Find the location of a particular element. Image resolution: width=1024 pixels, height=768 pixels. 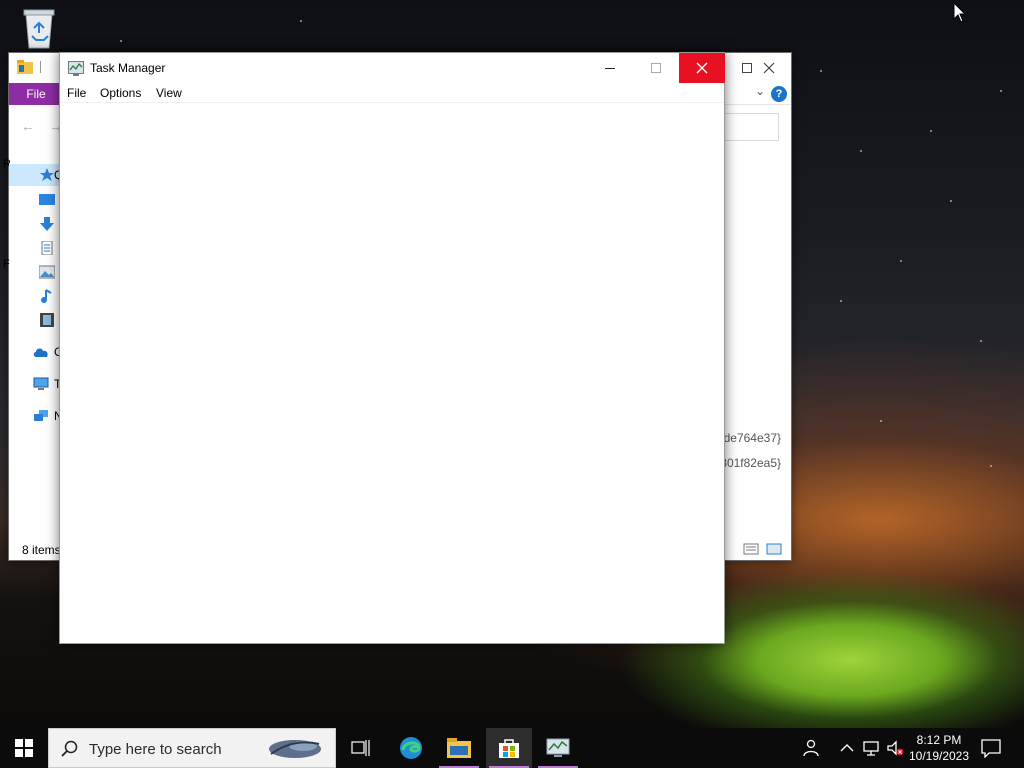

edge-browser-icon is located at coordinates (411, 748).